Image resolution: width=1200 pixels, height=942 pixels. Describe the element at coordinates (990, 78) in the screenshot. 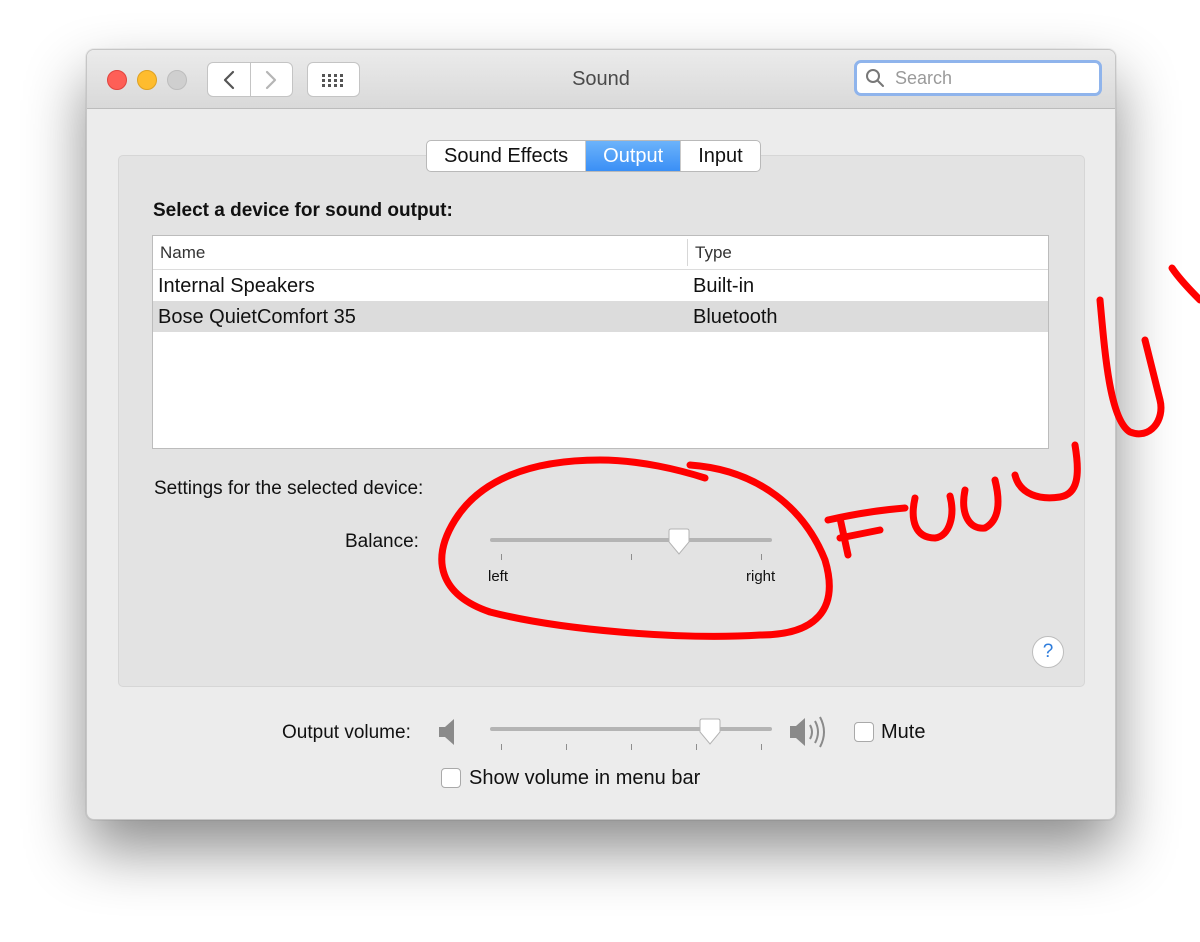

I see `search-input` at that location.